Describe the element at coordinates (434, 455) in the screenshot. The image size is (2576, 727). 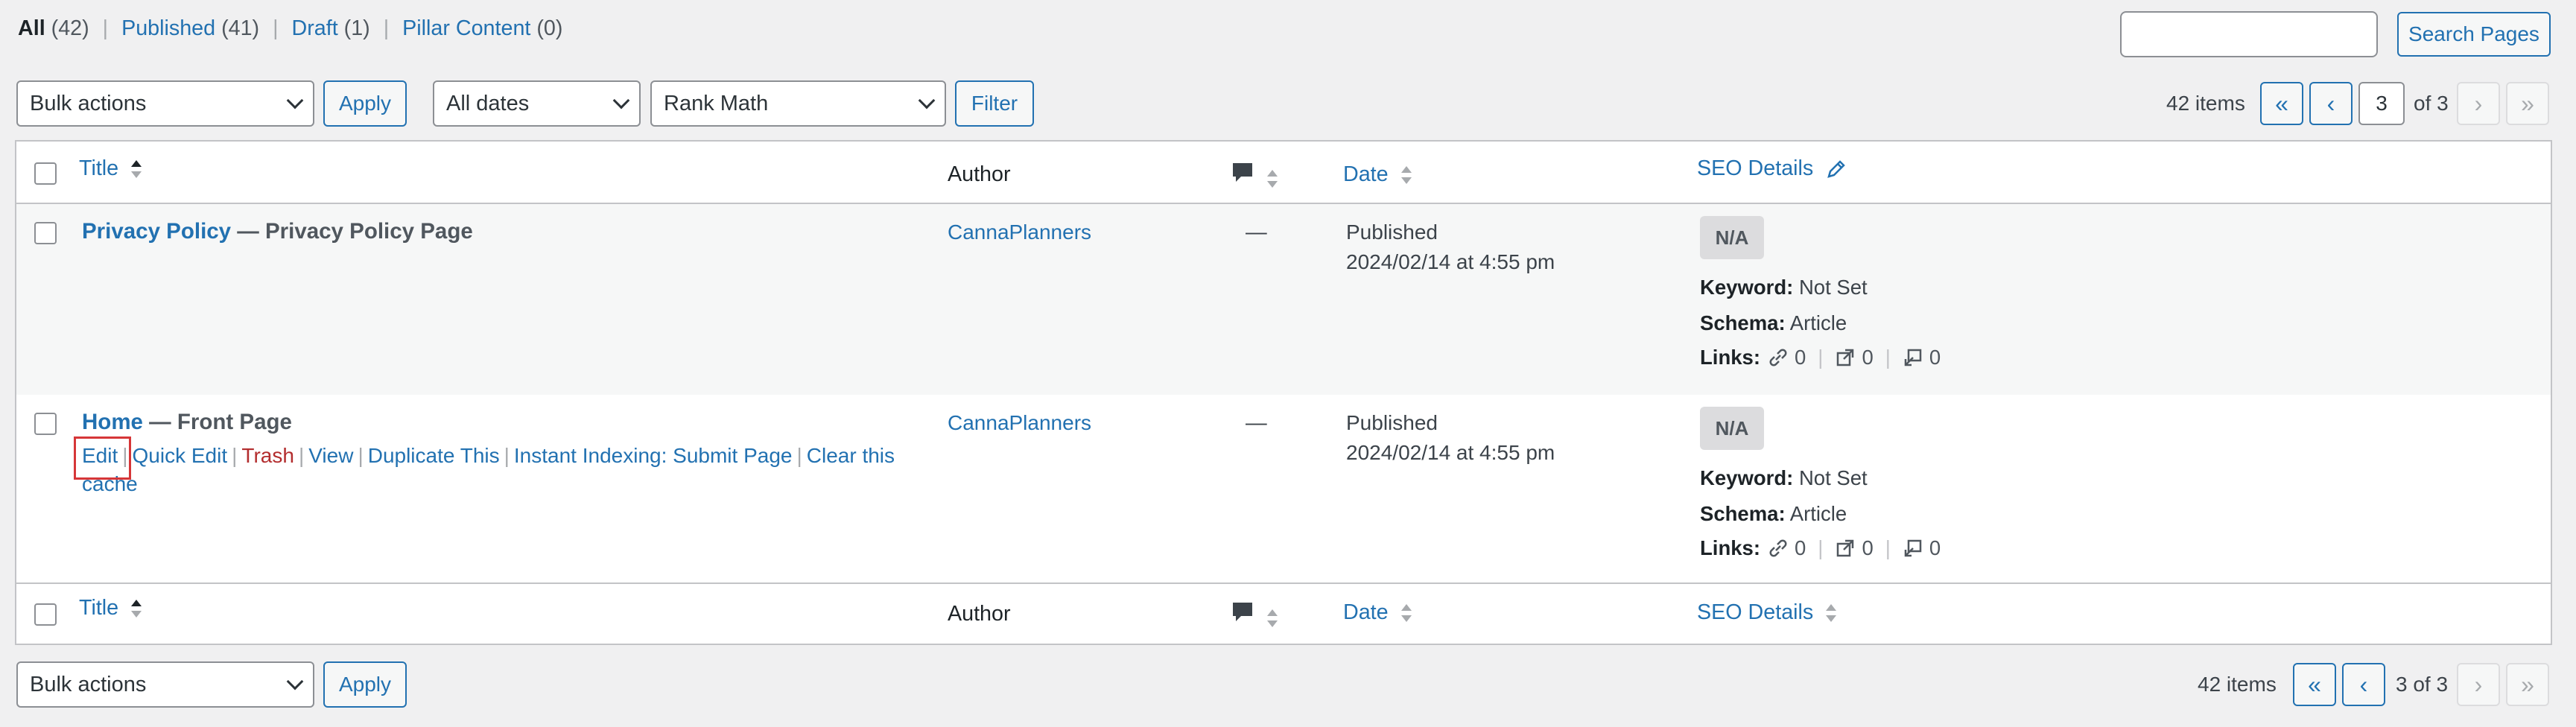
I see `duplicate-link: Duplicate This` at that location.